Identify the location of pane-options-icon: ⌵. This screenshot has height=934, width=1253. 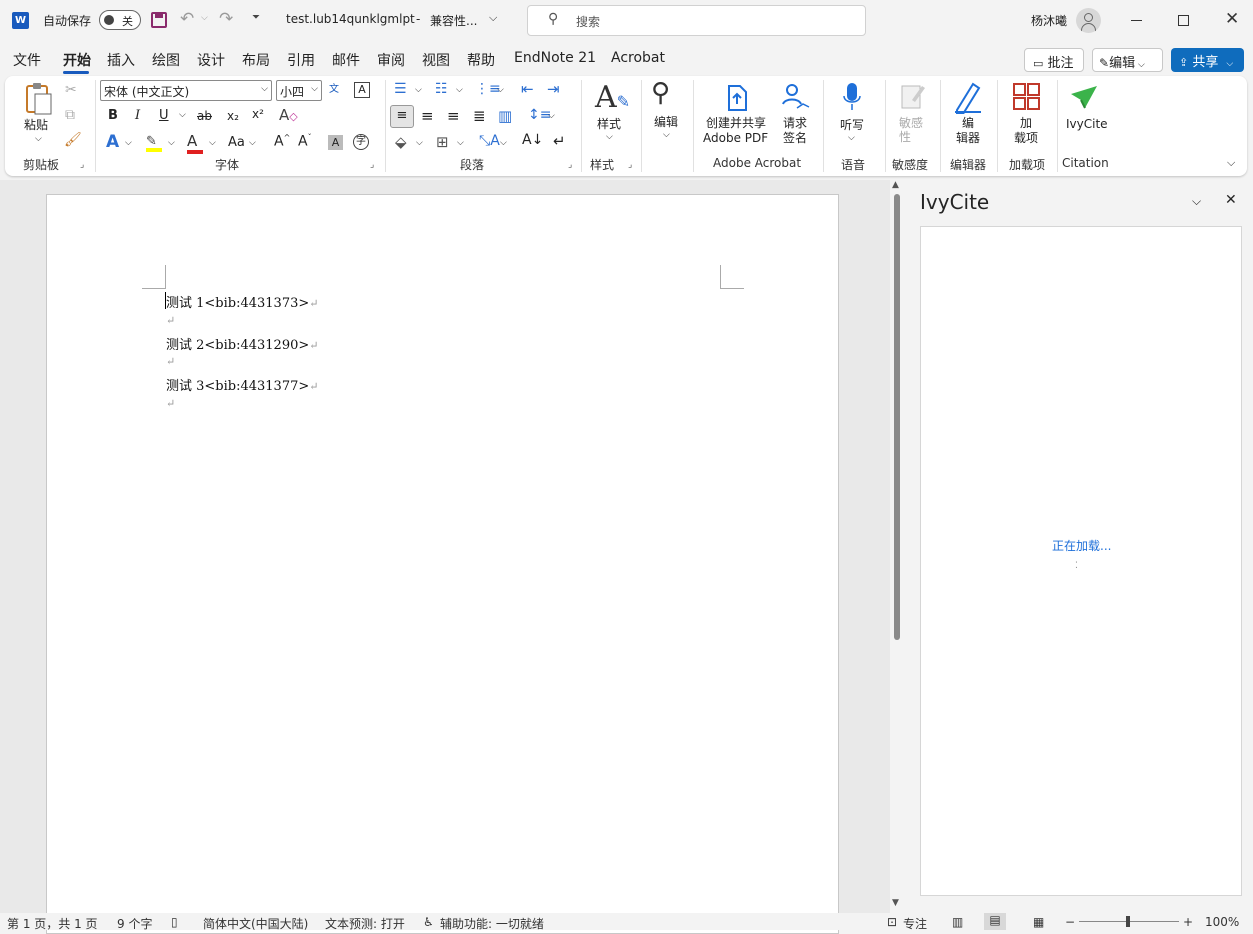
(1196, 201).